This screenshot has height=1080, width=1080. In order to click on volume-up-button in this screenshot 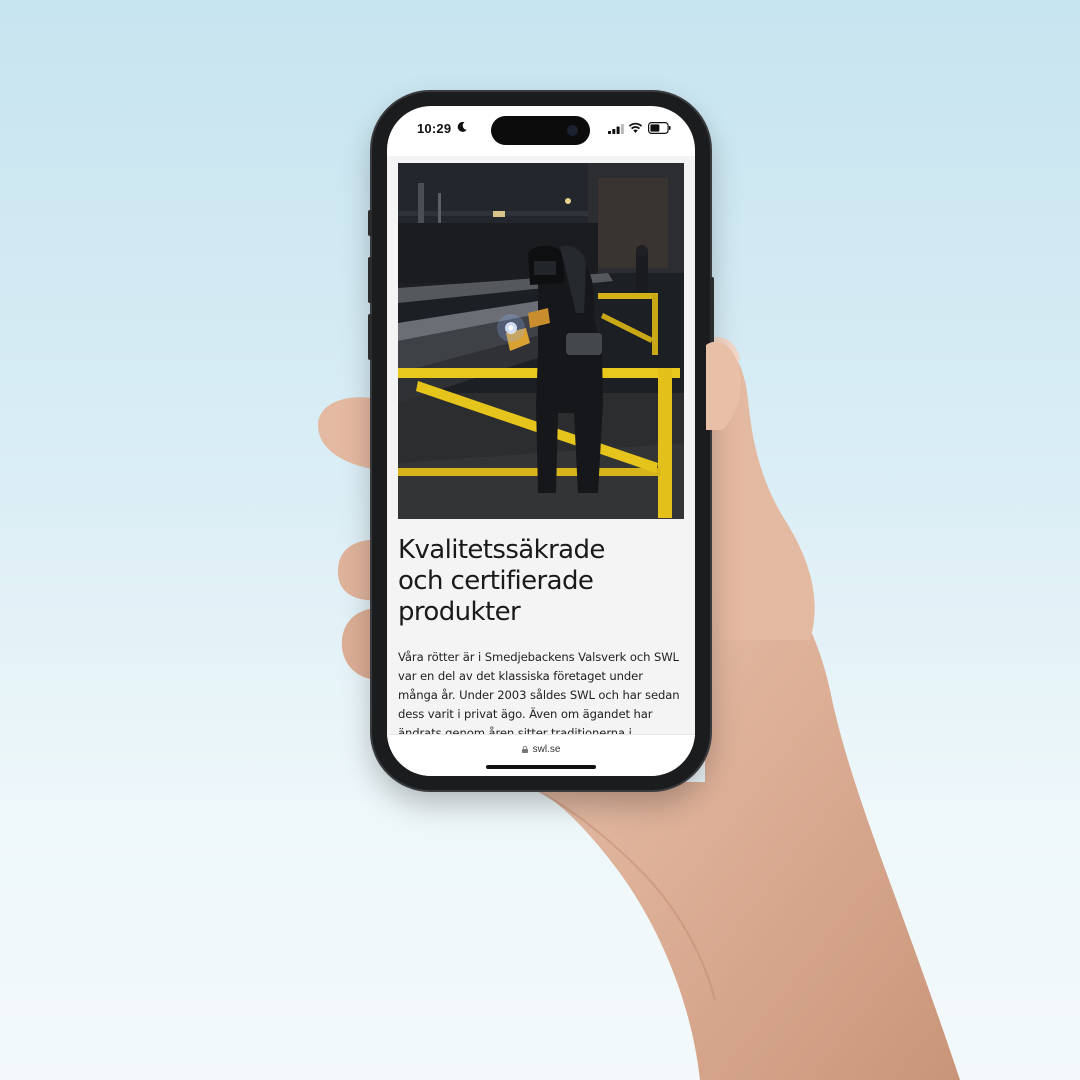, I will do `click(370, 280)`.